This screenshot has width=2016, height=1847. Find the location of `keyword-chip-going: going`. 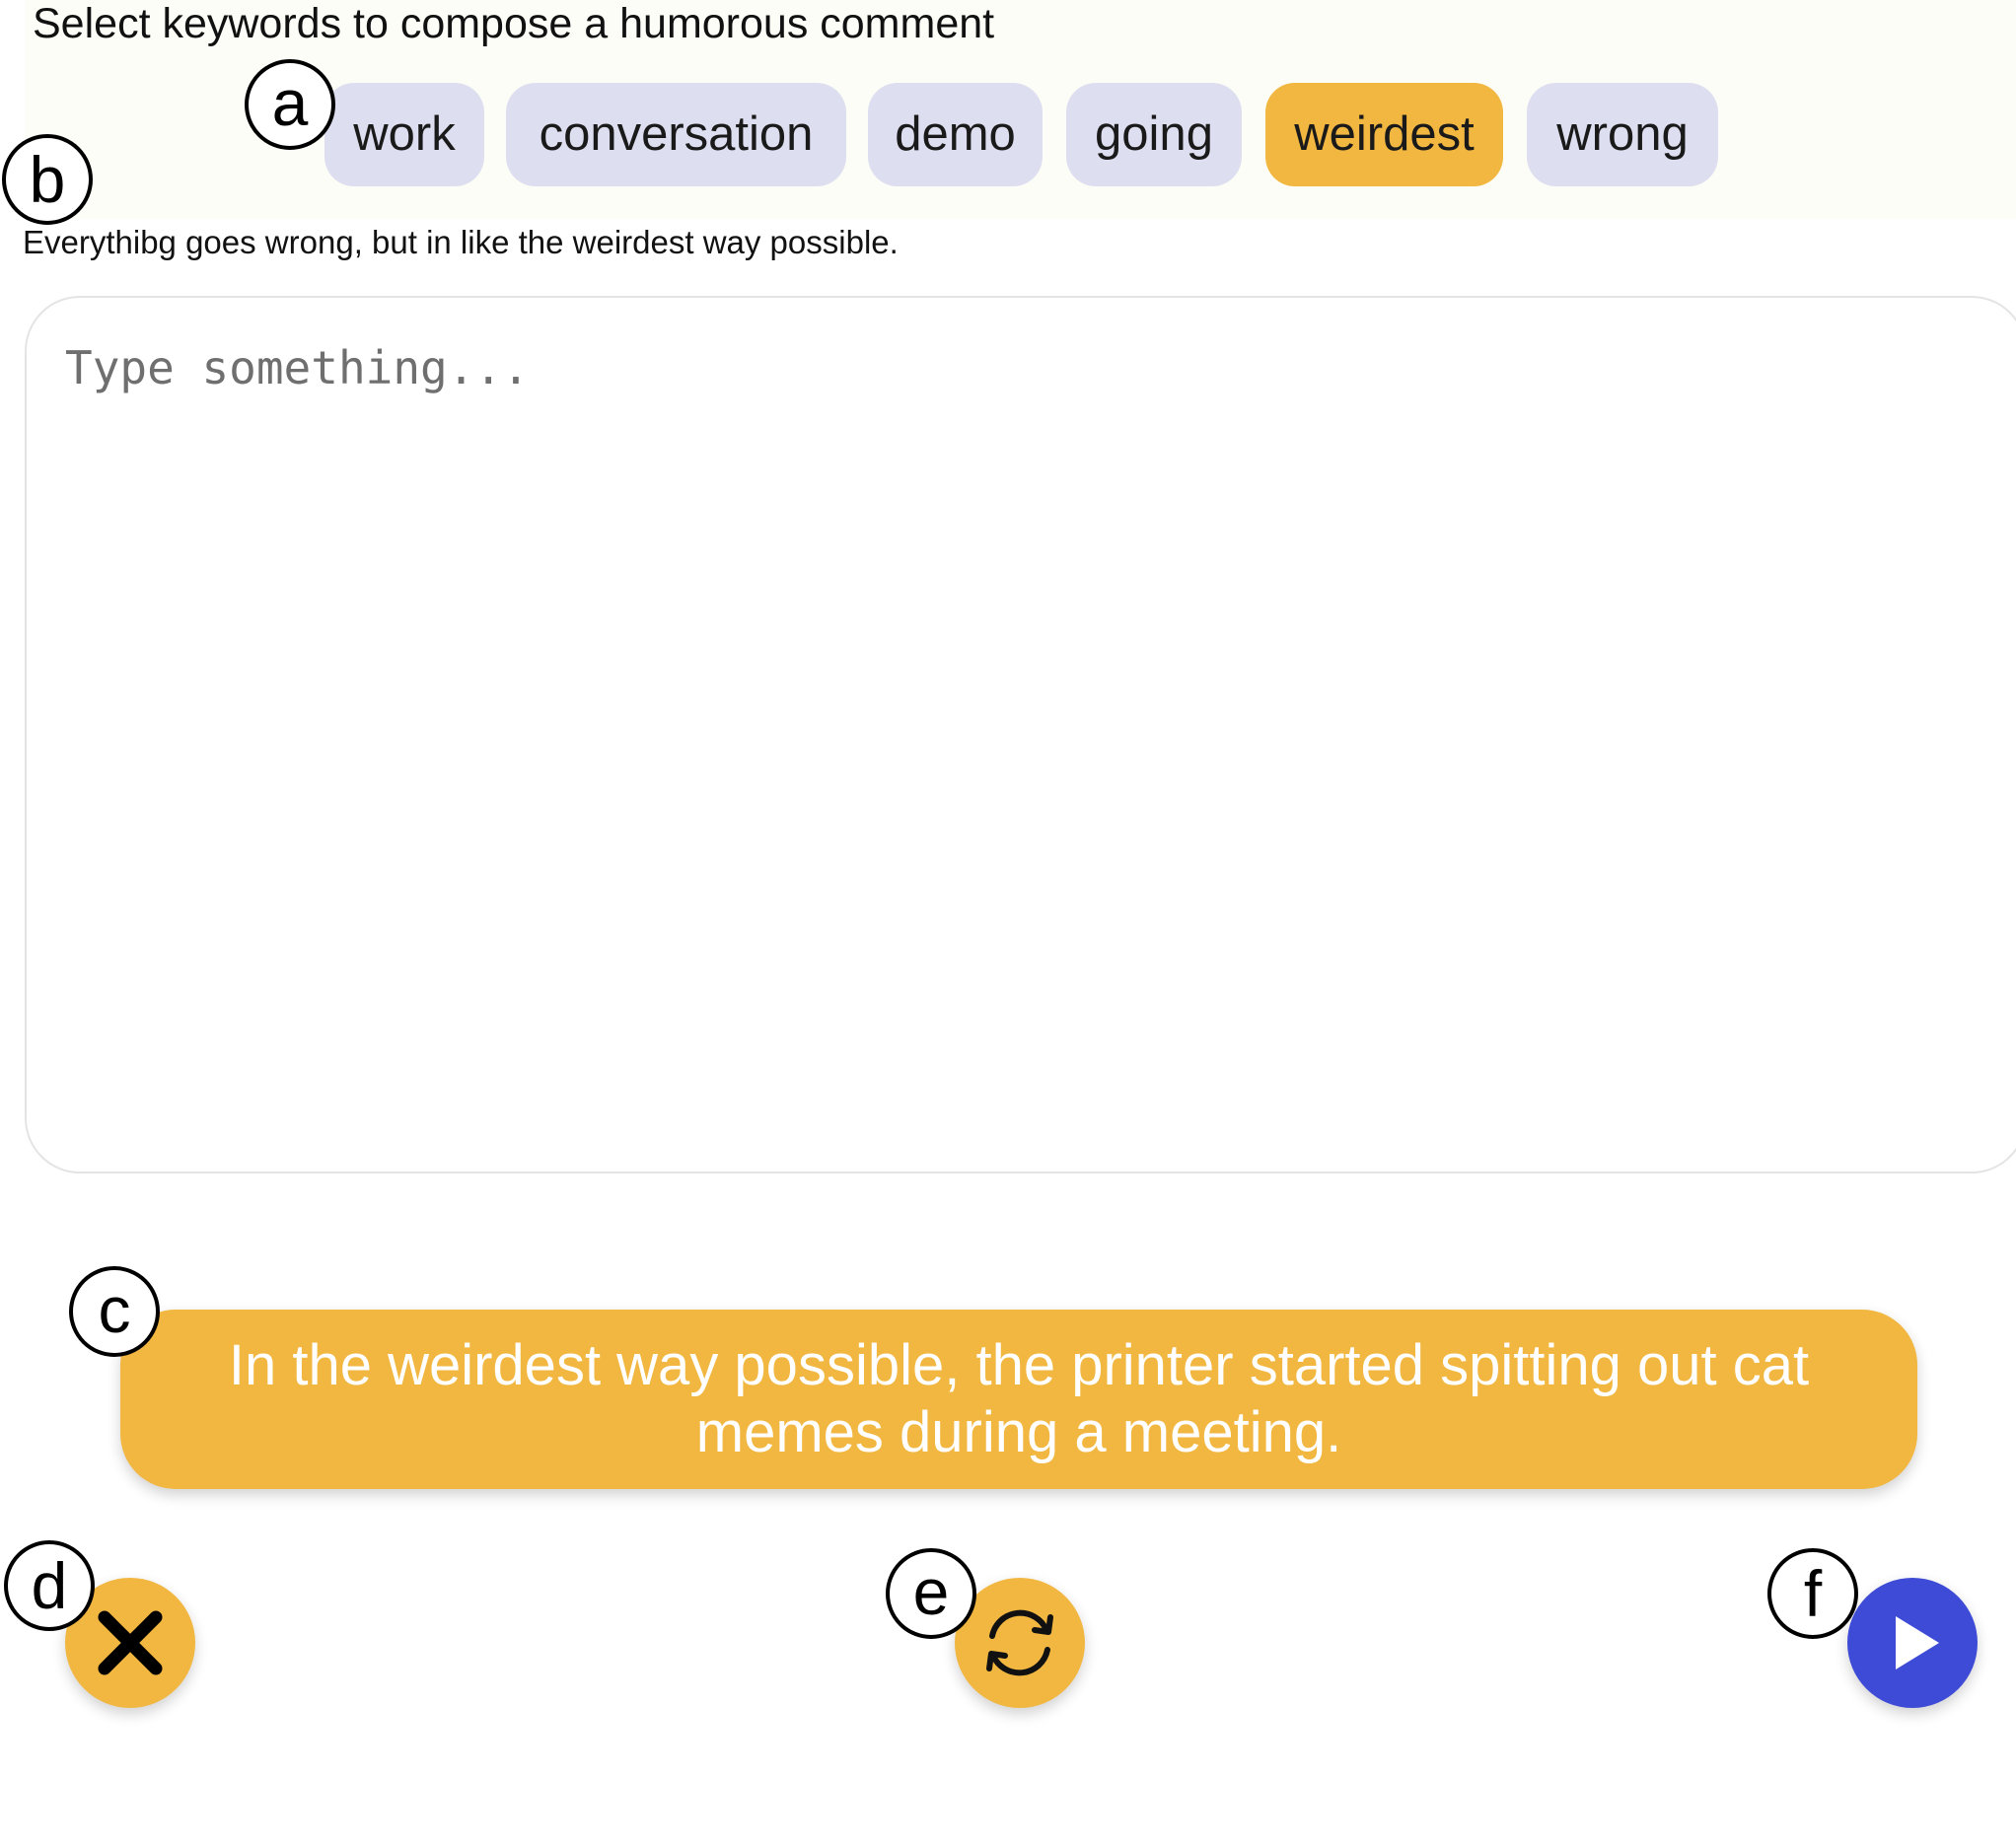

keyword-chip-going: going is located at coordinates (1154, 134).